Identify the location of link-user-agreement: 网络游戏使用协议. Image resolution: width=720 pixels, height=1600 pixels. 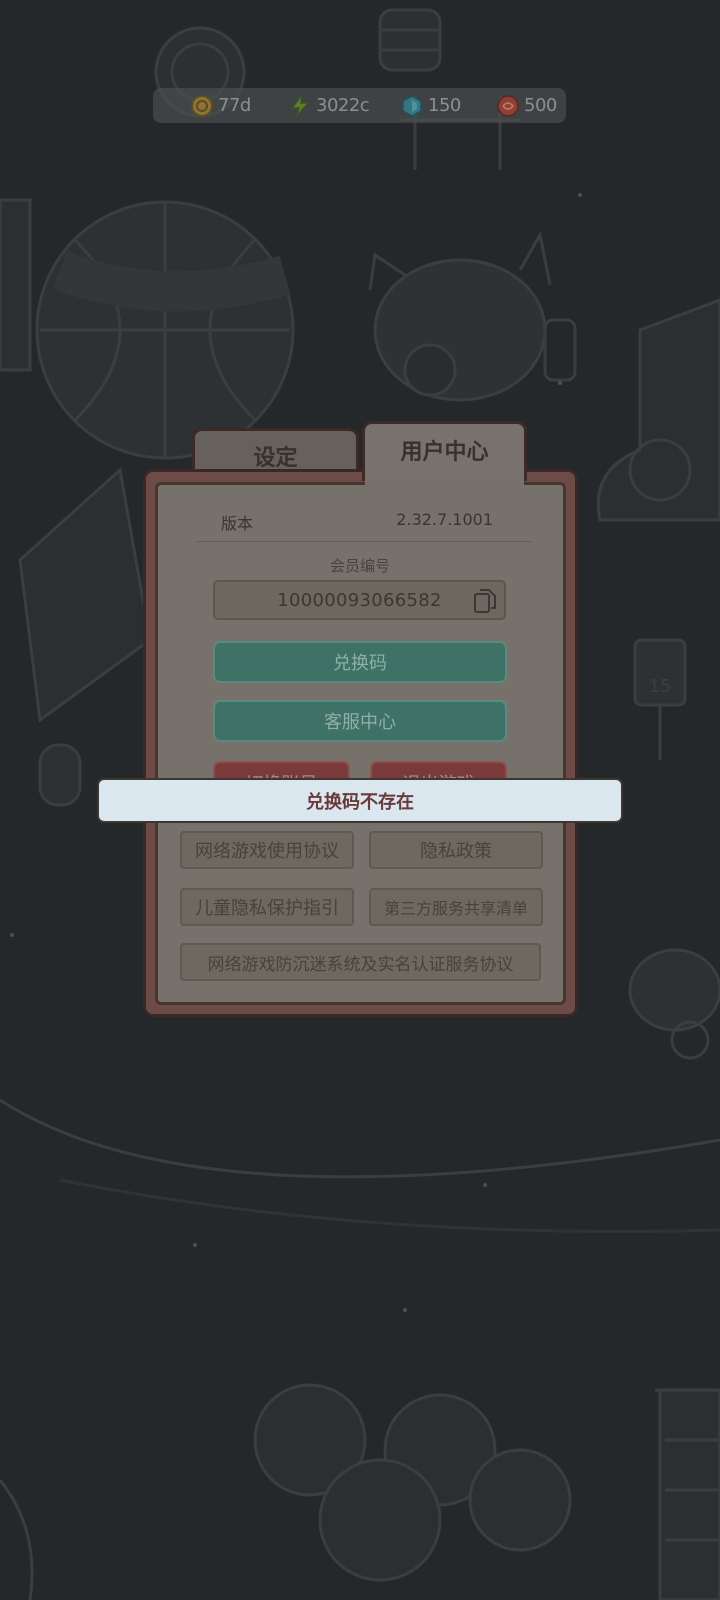
(267, 850).